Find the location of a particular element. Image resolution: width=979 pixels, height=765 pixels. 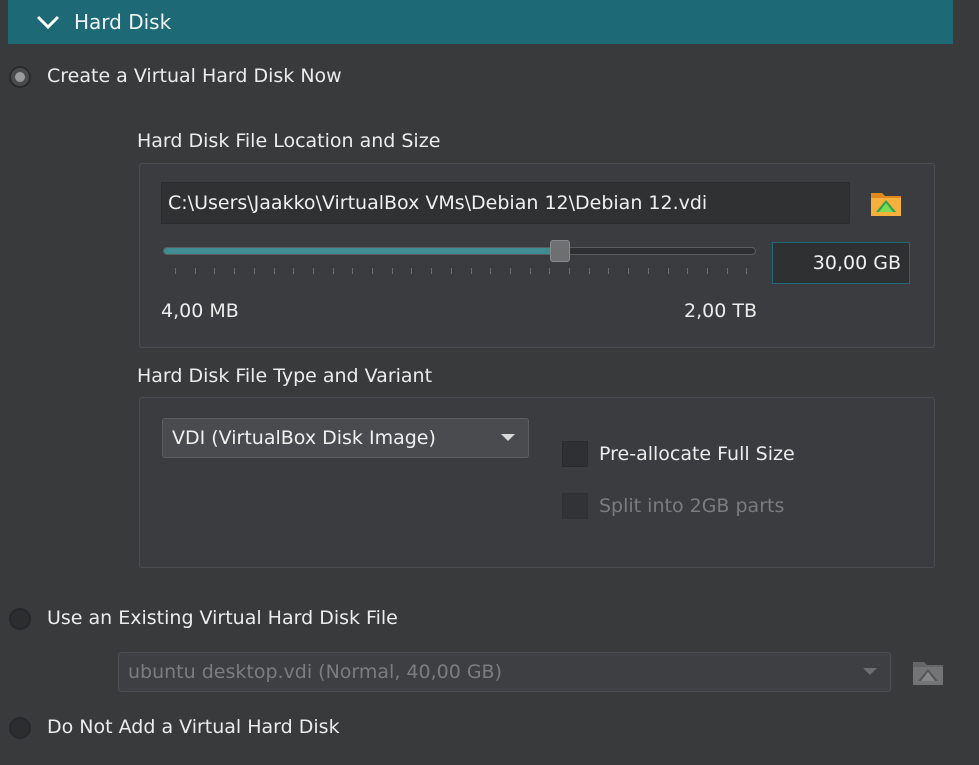

type-heading: Hard Disk File Type and Variant is located at coordinates (285, 376).